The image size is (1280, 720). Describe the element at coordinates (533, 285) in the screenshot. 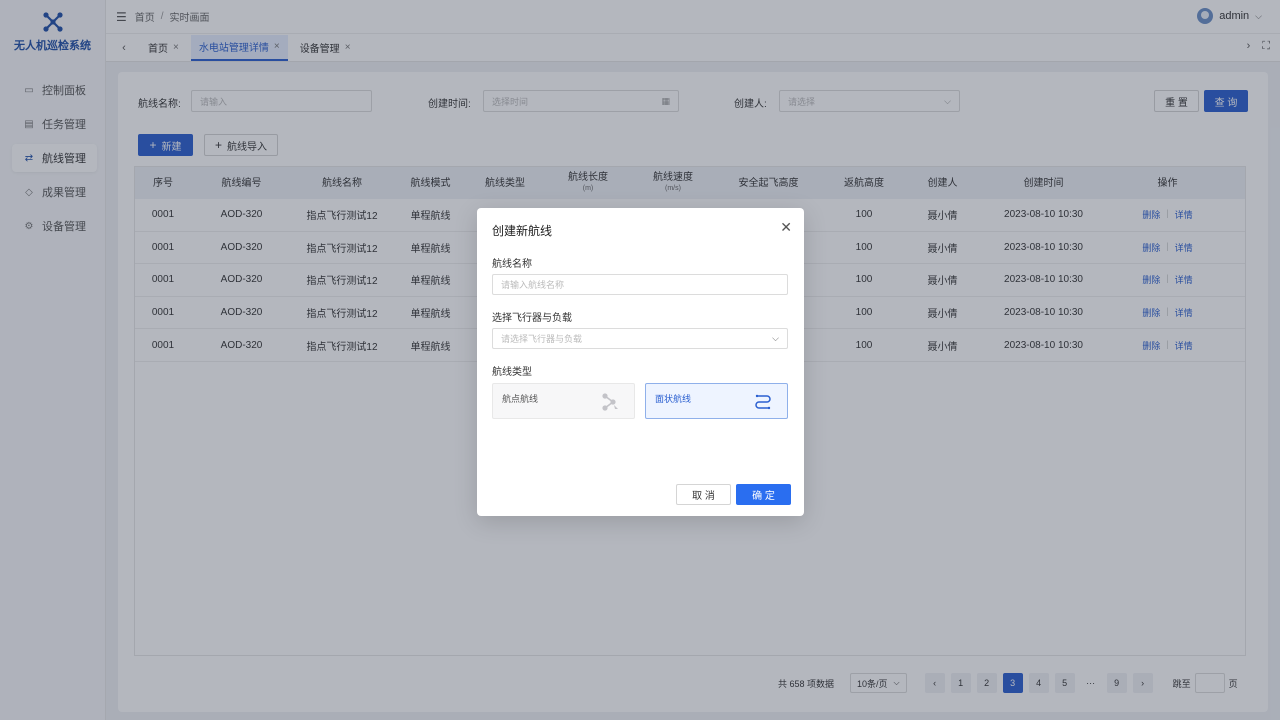

I see `placeholder-text: 请输入航线名称` at that location.